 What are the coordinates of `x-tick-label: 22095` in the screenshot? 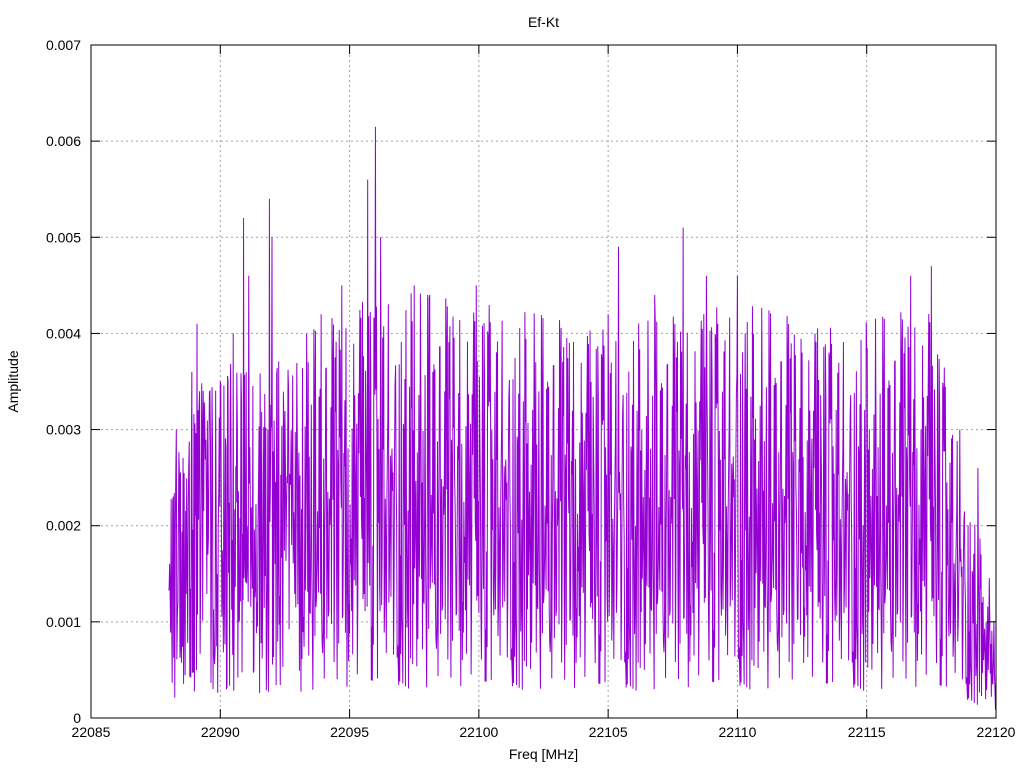 It's located at (349, 732).